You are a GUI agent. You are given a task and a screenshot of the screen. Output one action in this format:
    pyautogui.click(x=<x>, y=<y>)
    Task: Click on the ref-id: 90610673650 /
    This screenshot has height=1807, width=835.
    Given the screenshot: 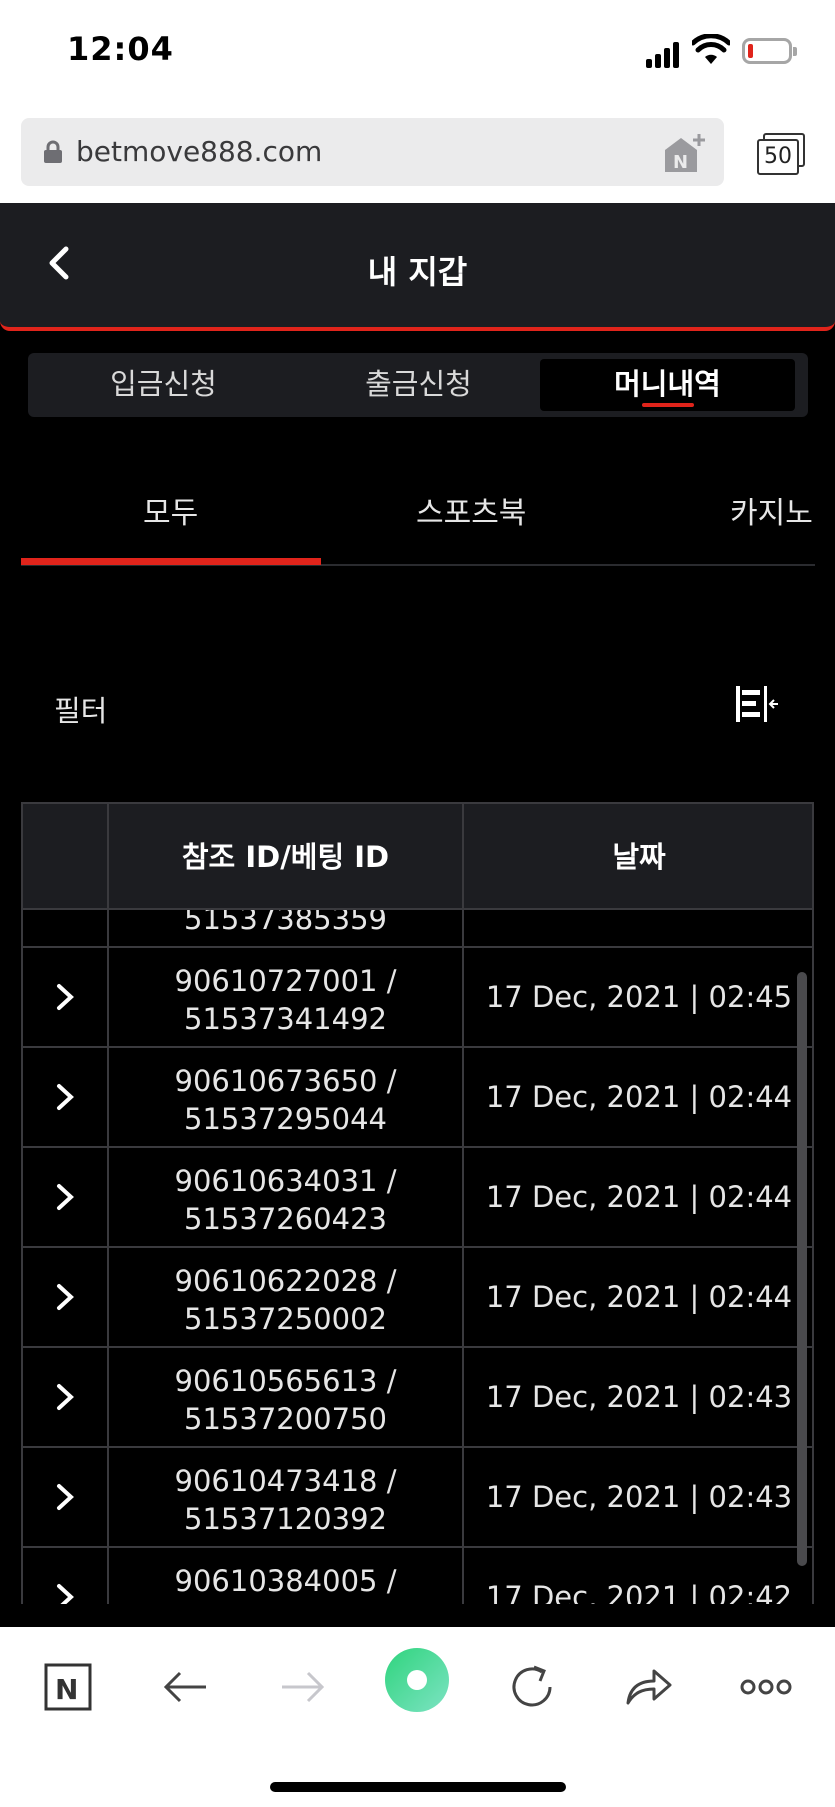 What is the action you would take?
    pyautogui.click(x=285, y=1081)
    